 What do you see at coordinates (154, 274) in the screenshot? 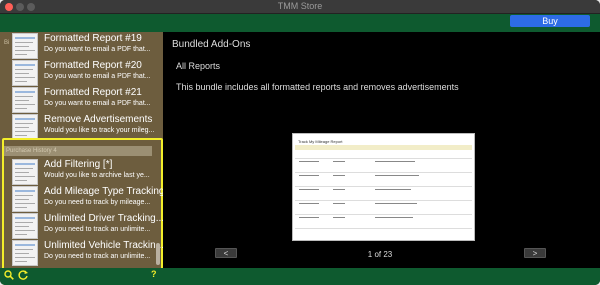
I see `help-icon: ?` at bounding box center [154, 274].